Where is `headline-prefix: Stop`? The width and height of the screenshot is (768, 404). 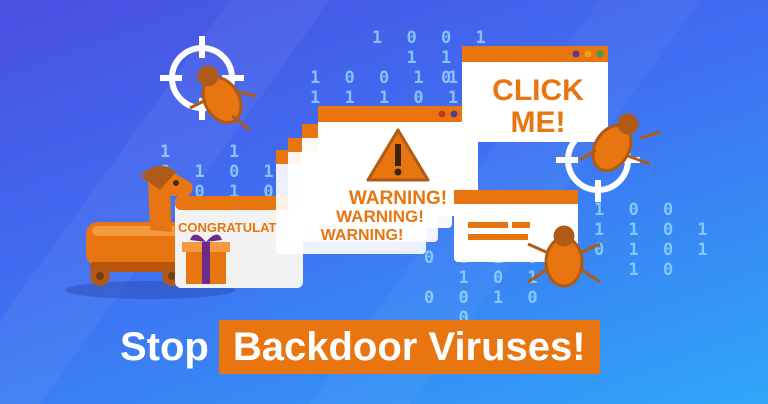
headline-prefix: Stop is located at coordinates (164, 346).